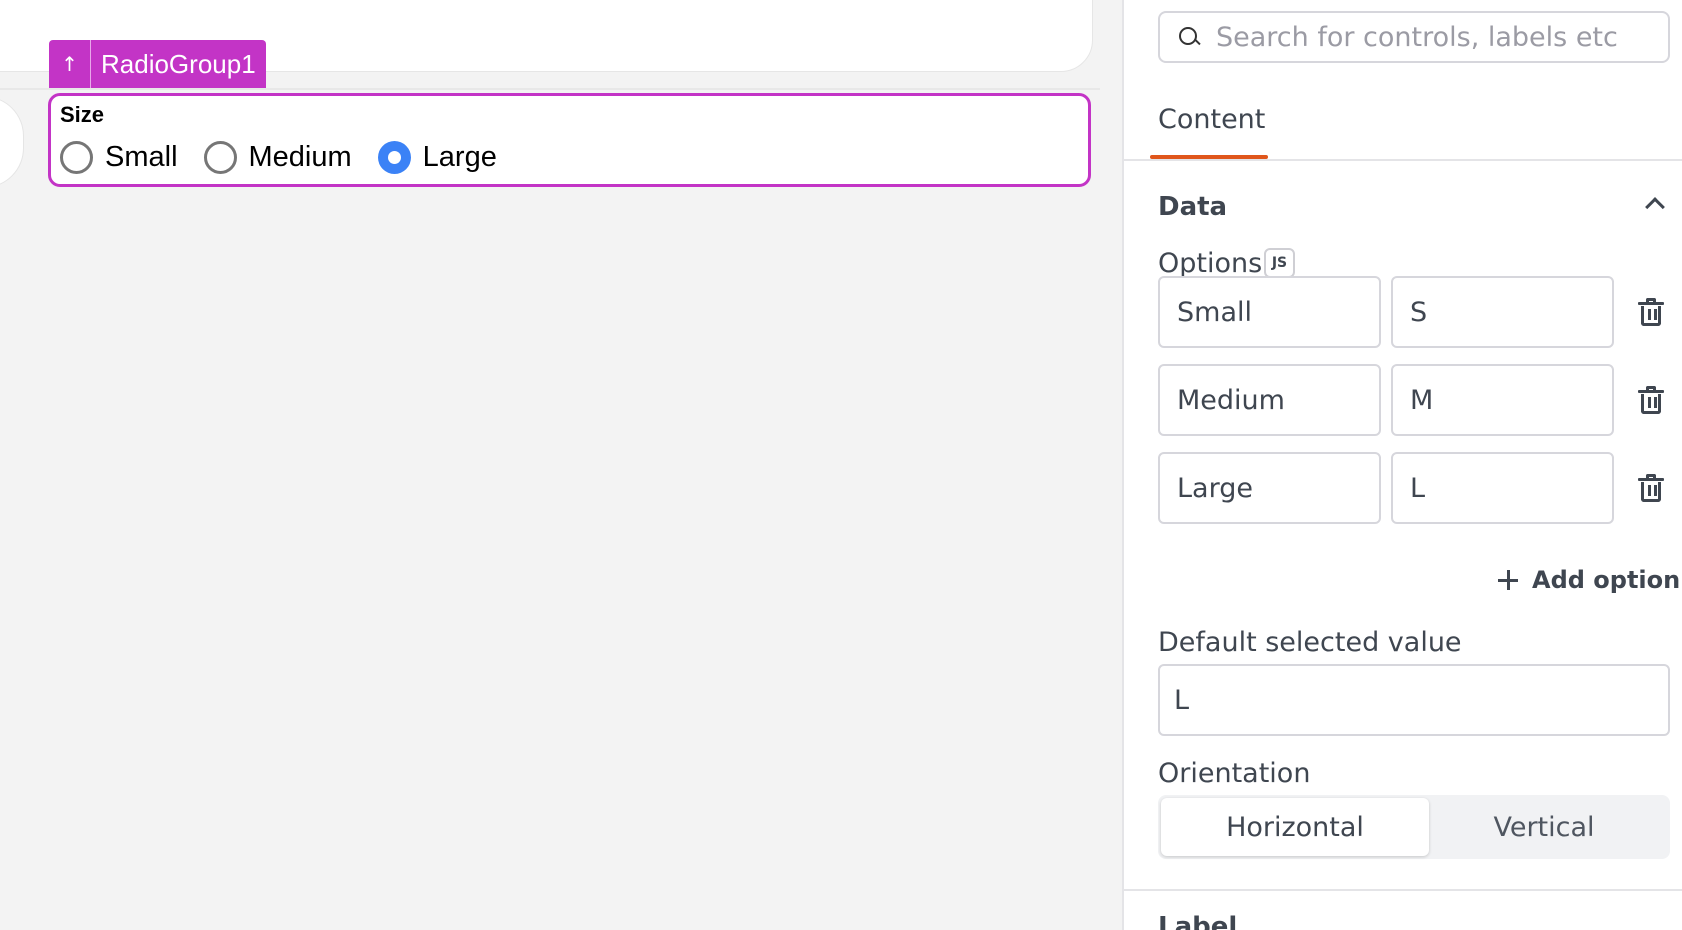 The height and width of the screenshot is (930, 1682). What do you see at coordinates (1414, 700) in the screenshot?
I see `default-value-input: L` at bounding box center [1414, 700].